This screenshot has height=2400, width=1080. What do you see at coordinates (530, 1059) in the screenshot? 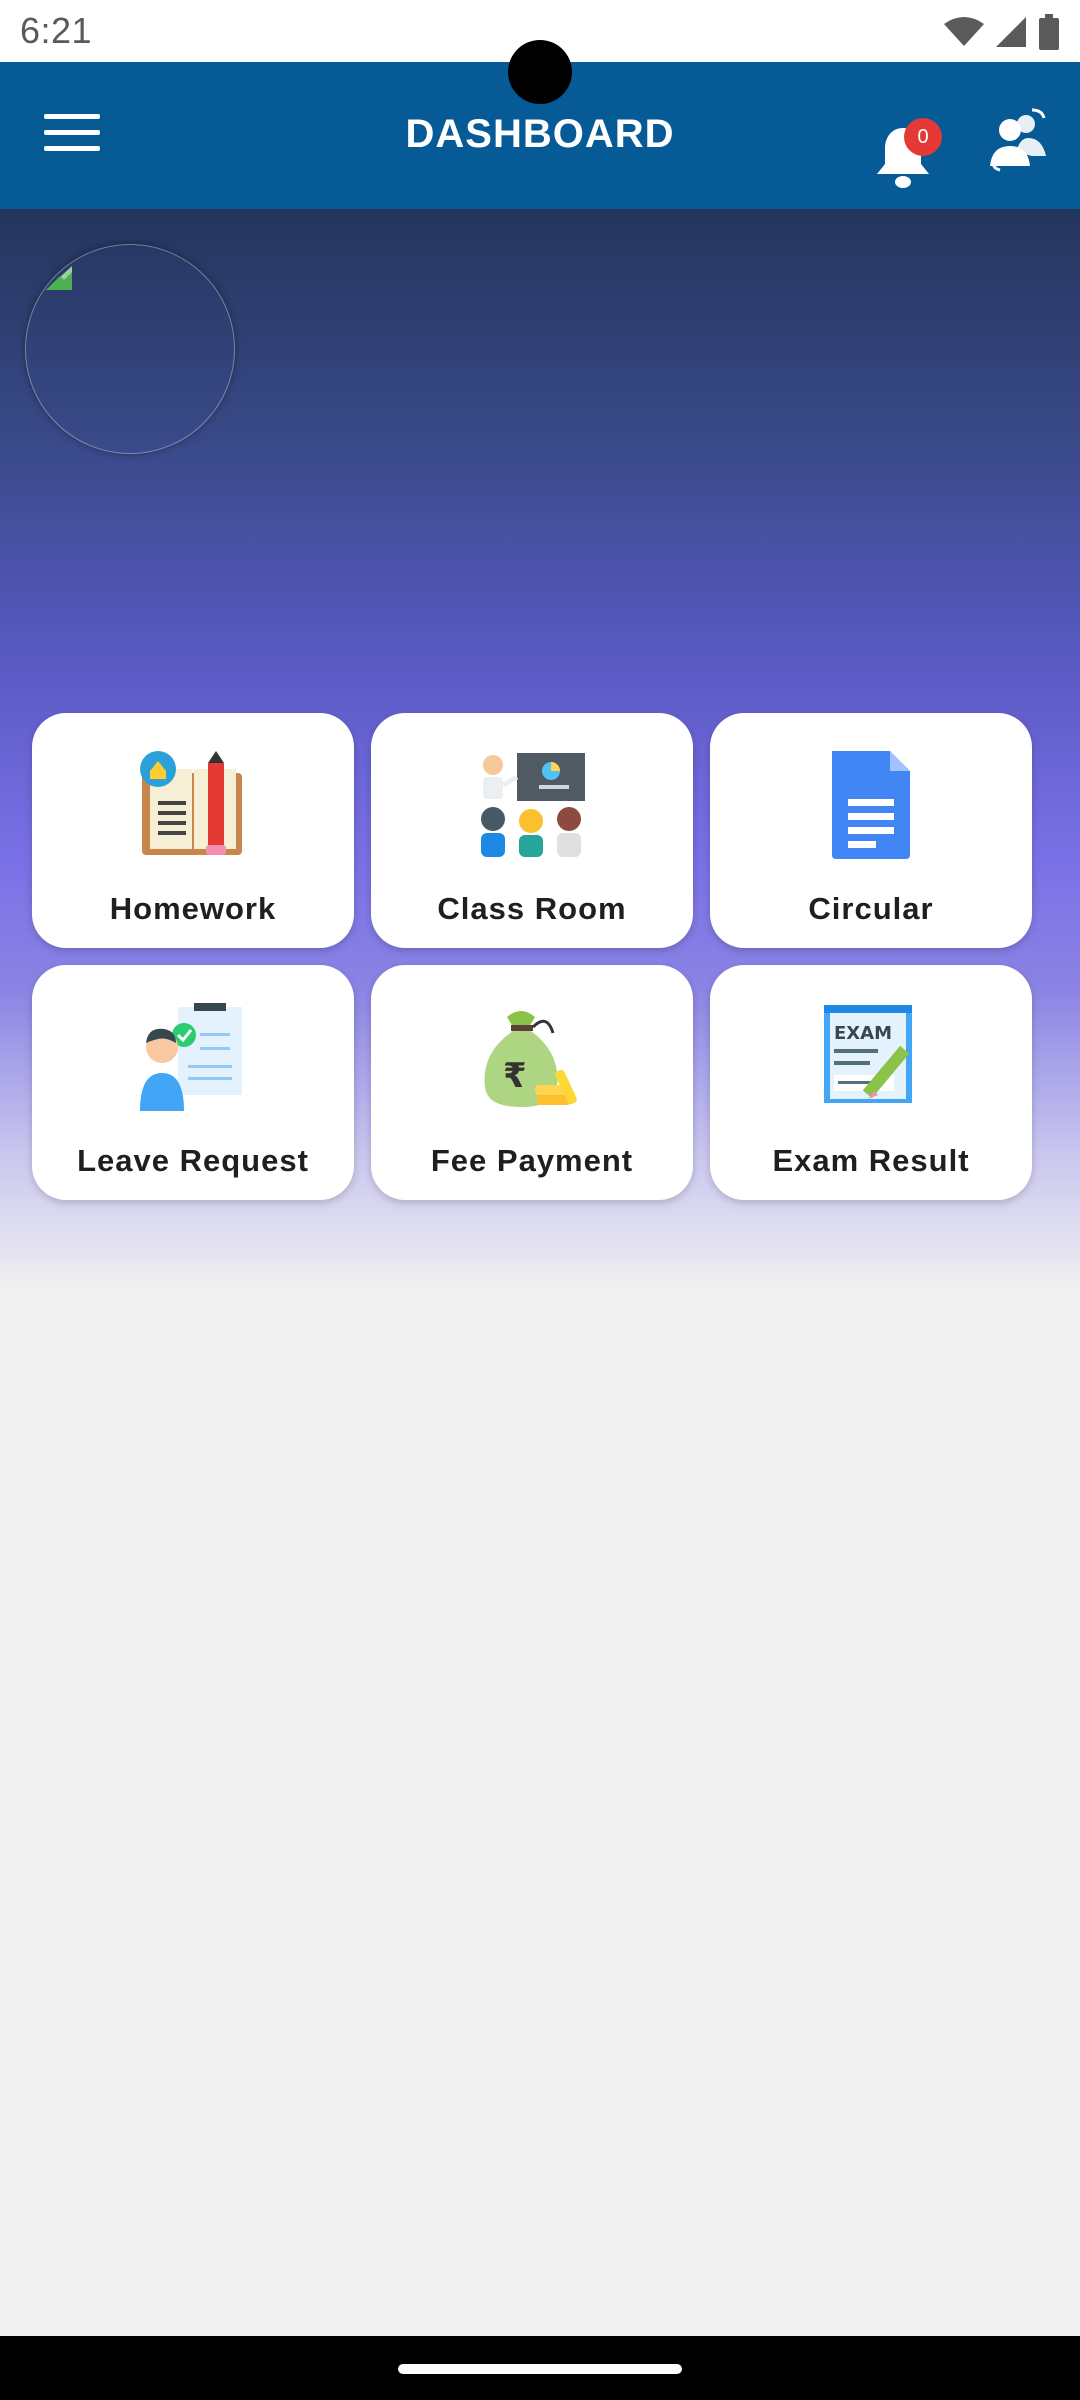
I see `money-bag-icon: ₹` at bounding box center [530, 1059].